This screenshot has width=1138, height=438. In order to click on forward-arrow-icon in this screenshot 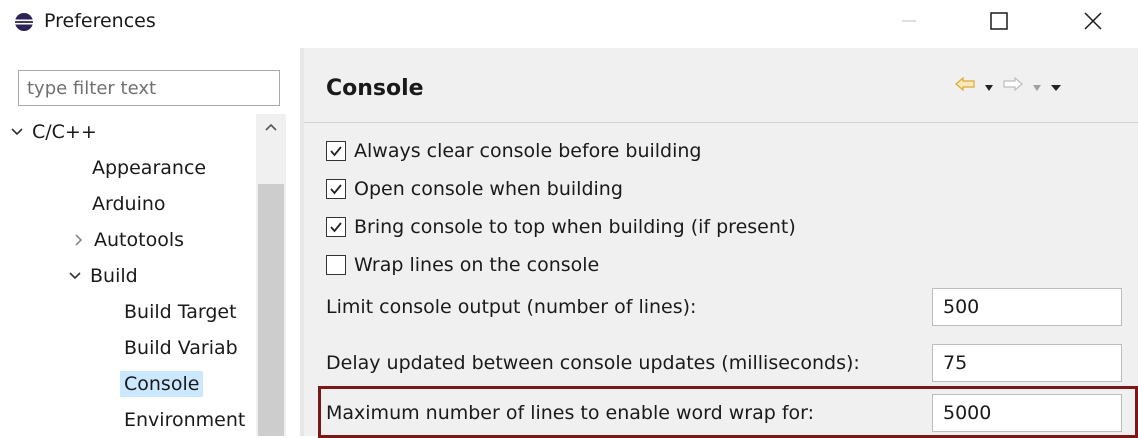, I will do `click(1013, 86)`.